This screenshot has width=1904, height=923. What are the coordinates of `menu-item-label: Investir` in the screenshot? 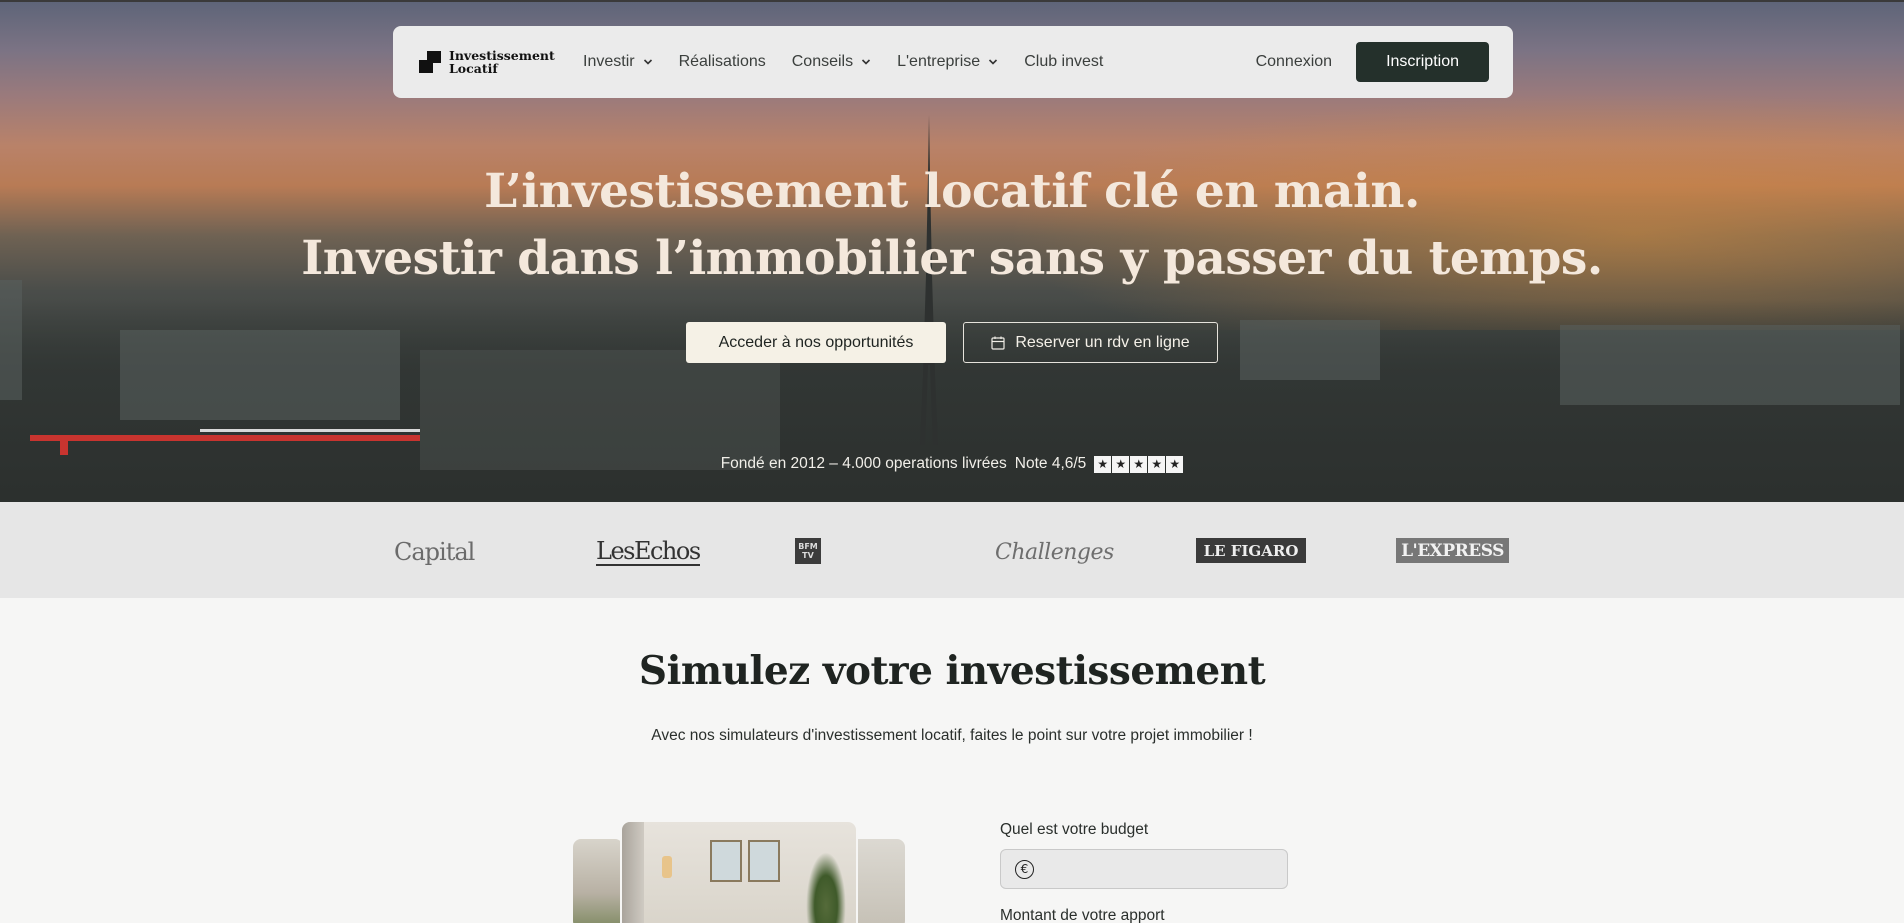 It's located at (609, 61).